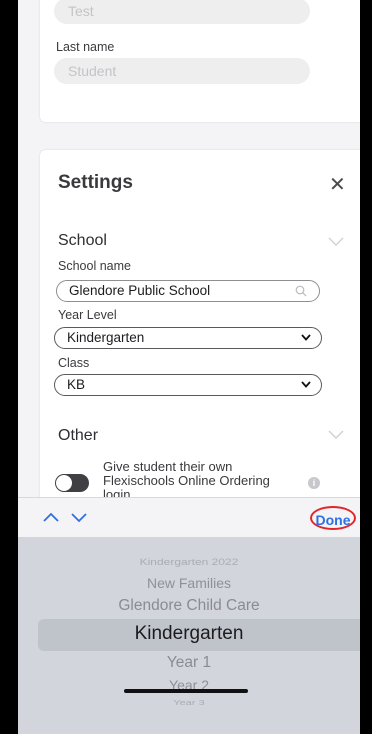 The width and height of the screenshot is (372, 734). What do you see at coordinates (74, 363) in the screenshot?
I see `class-label: Class` at bounding box center [74, 363].